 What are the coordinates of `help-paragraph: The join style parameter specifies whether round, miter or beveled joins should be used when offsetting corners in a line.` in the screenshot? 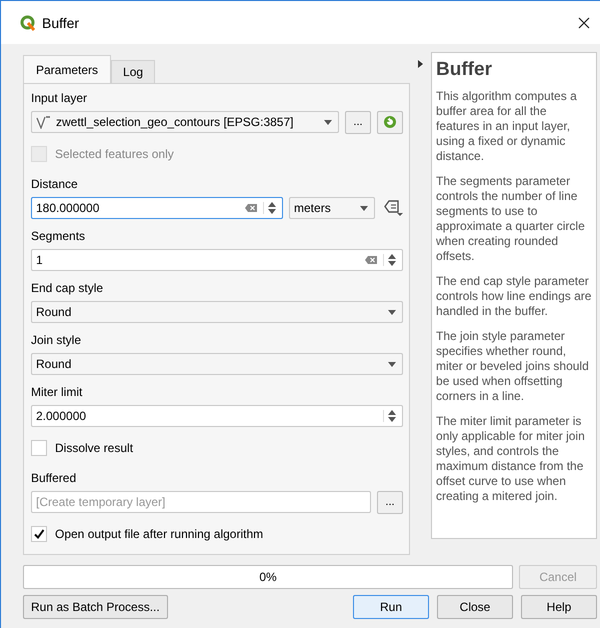 It's located at (513, 366).